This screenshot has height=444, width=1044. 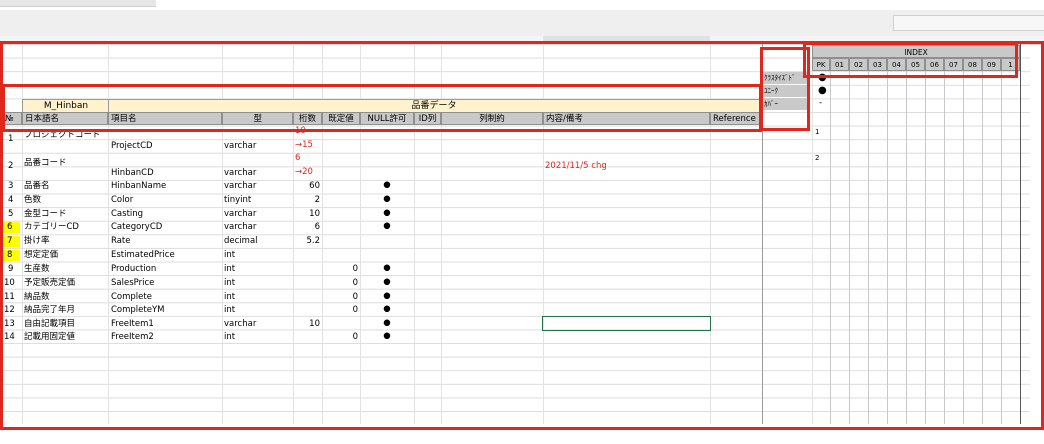 What do you see at coordinates (910, 60) in the screenshot?
I see `annotation-index-header-box` at bounding box center [910, 60].